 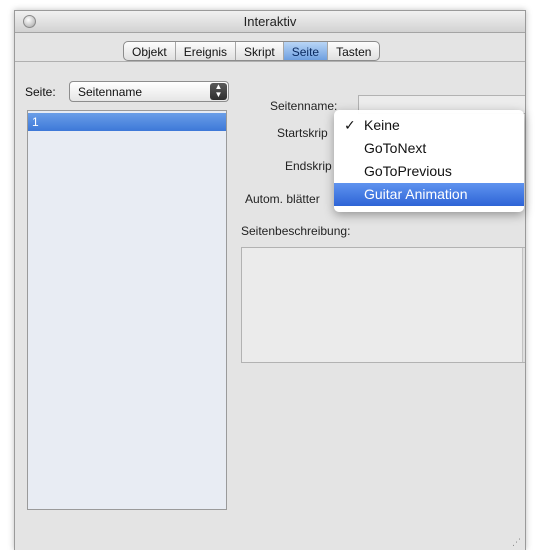 I want to click on menu-item-label: Keine, so click(x=382, y=125).